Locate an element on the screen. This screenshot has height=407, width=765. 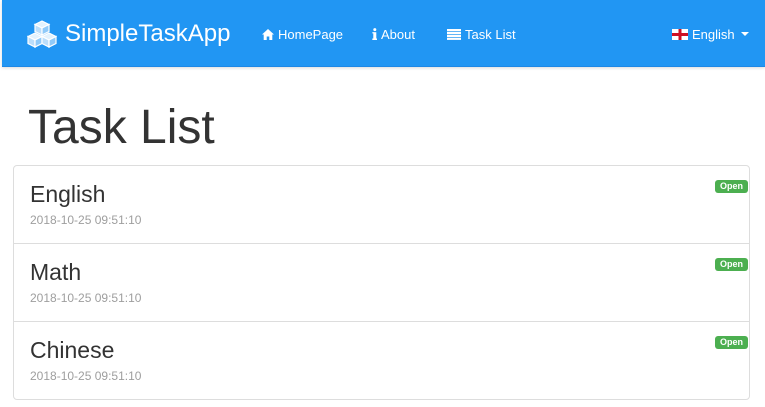
task-name: Chinese is located at coordinates (72, 350).